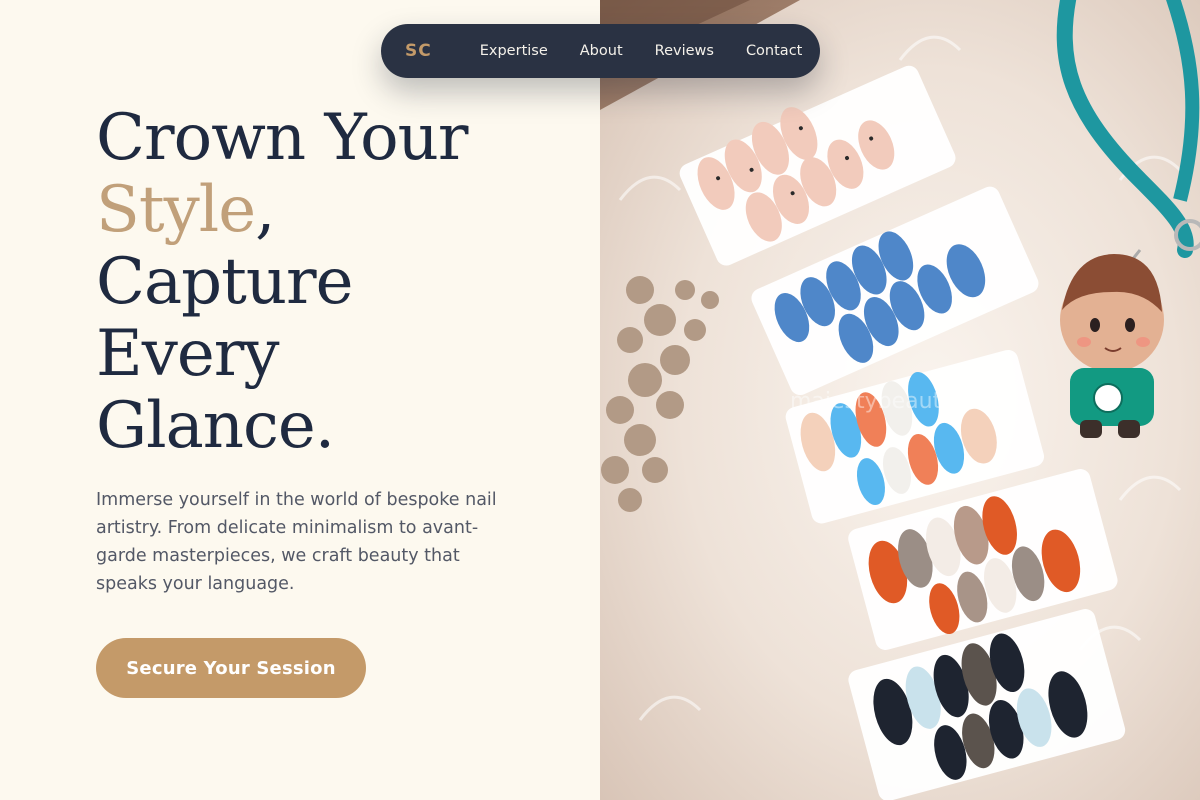 The width and height of the screenshot is (1200, 800). Describe the element at coordinates (418, 51) in the screenshot. I see `brand-logo: SC` at that location.